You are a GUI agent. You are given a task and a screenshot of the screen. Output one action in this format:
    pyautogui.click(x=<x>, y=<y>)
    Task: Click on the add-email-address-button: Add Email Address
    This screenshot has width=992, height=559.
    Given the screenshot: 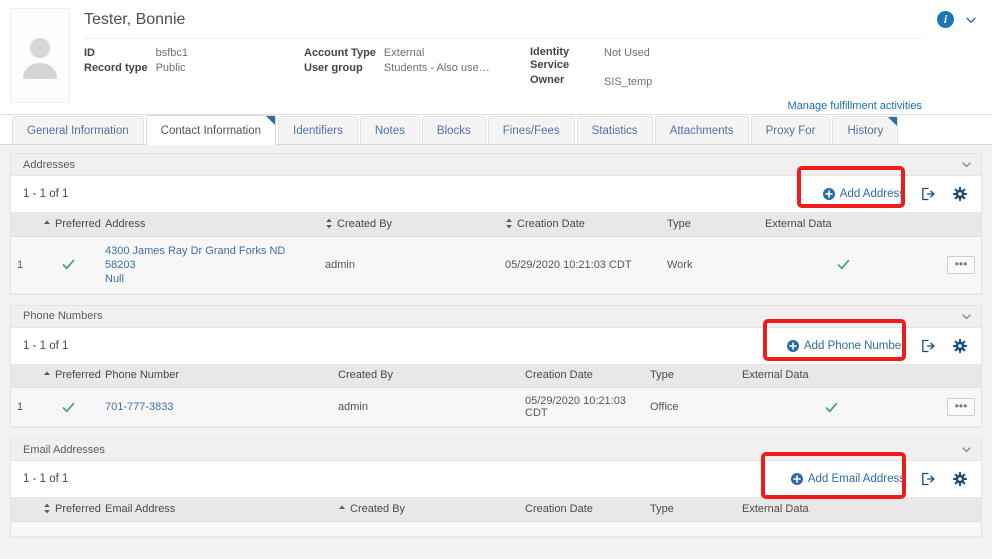 What is the action you would take?
    pyautogui.click(x=847, y=479)
    